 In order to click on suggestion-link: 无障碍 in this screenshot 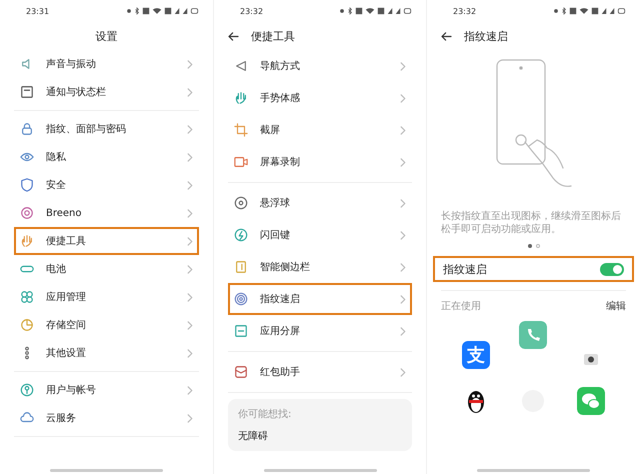, I will do `click(320, 436)`.